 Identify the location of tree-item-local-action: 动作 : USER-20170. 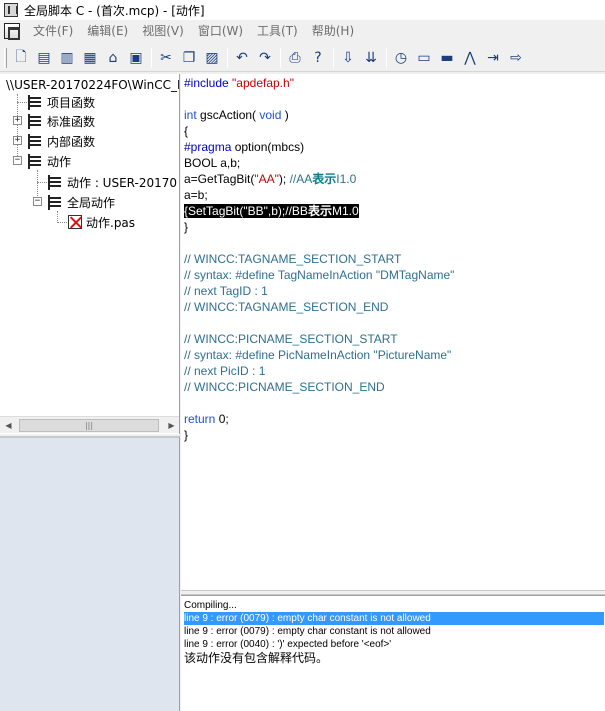
(112, 182).